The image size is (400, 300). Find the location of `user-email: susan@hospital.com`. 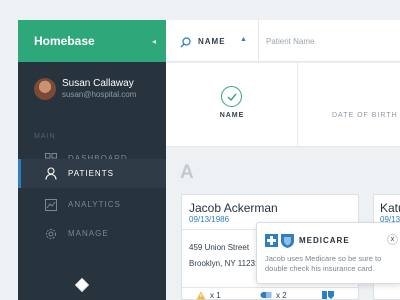

user-email: susan@hospital.com is located at coordinates (99, 94).